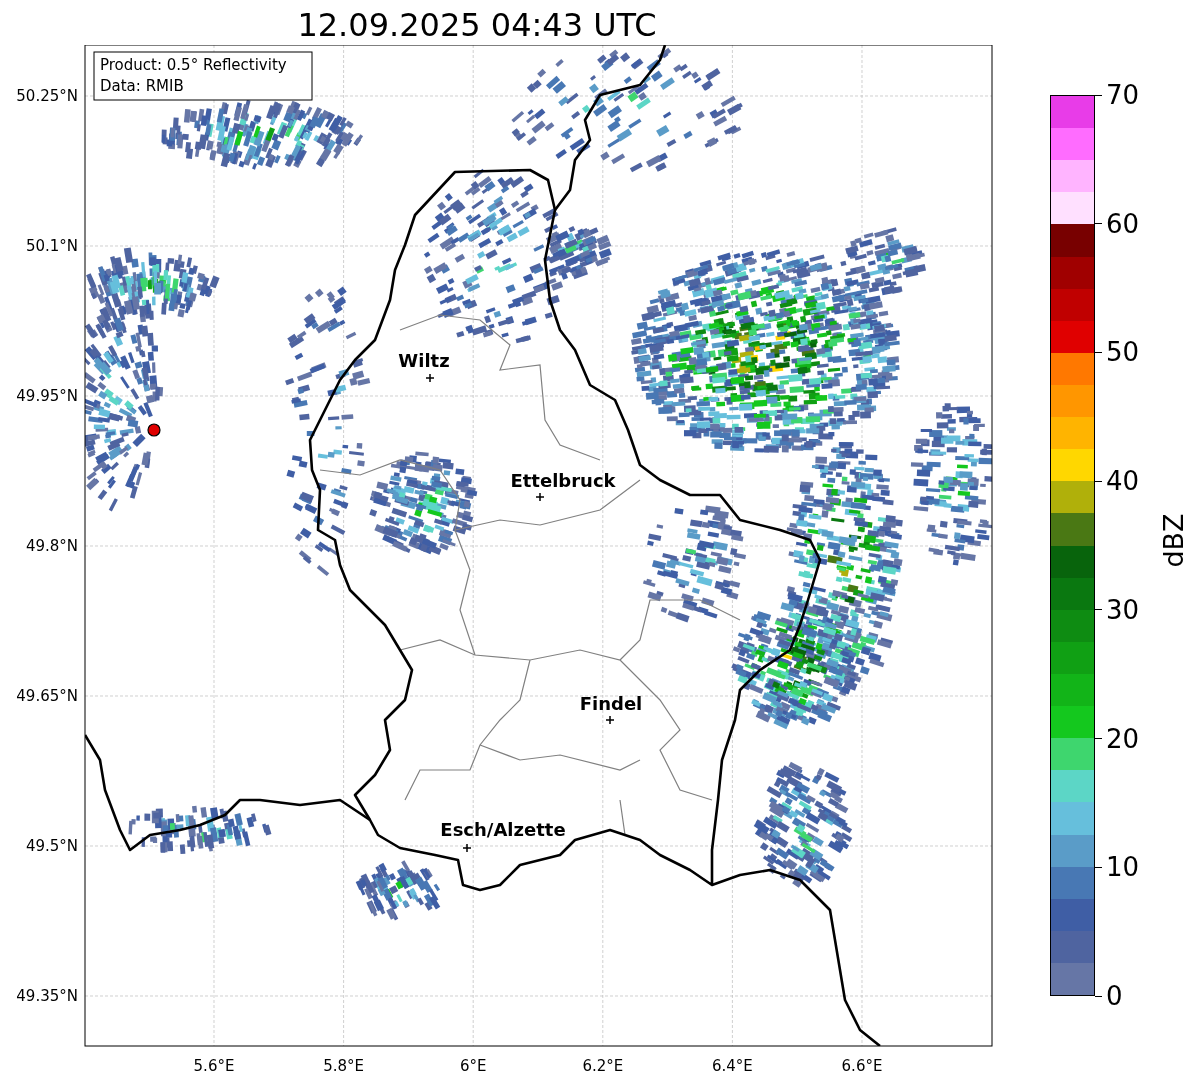 The image size is (1184, 1081). I want to click on info-text: Data: RMIB, so click(142, 86).